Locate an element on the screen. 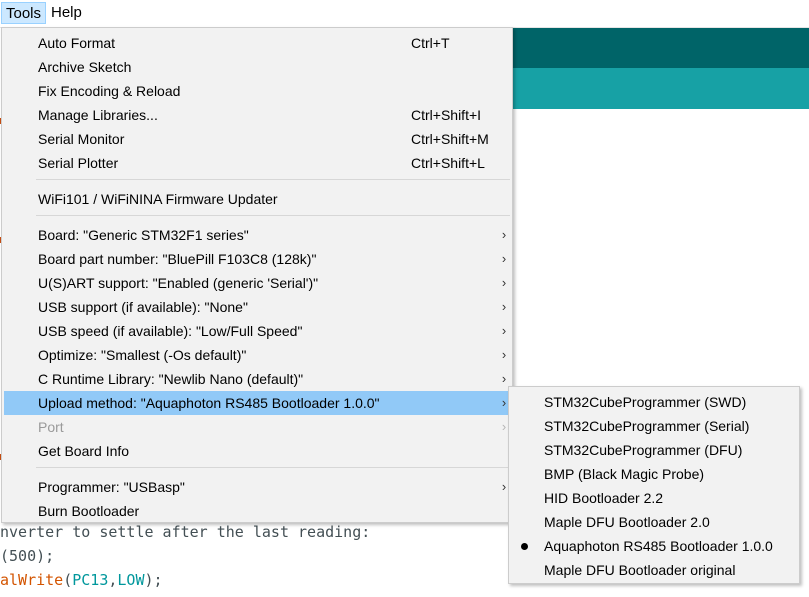 The image size is (809, 597). menu-item-label: Fix Encoding & Reload is located at coordinates (109, 91).